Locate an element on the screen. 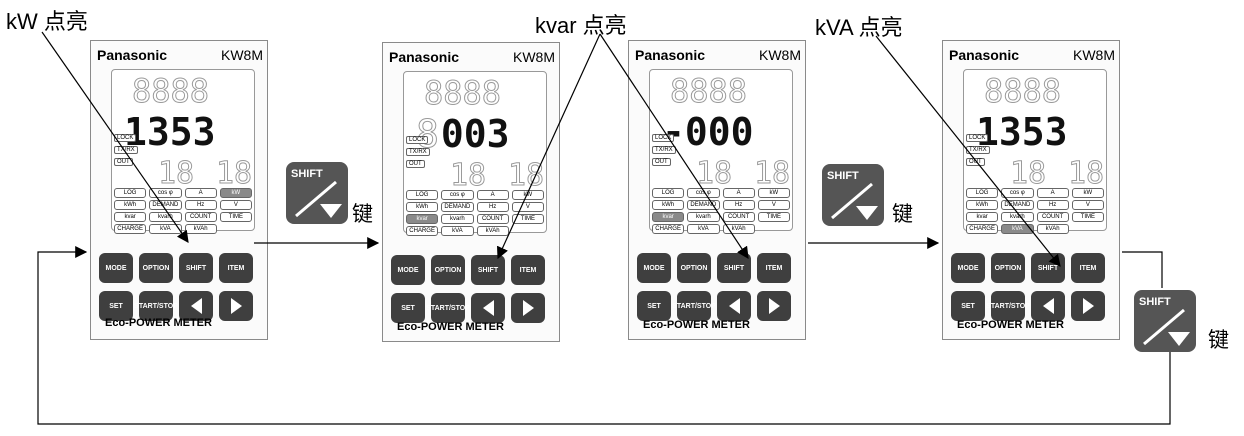 This screenshot has height=436, width=1244. pointer-kw is located at coordinates (115, 137).